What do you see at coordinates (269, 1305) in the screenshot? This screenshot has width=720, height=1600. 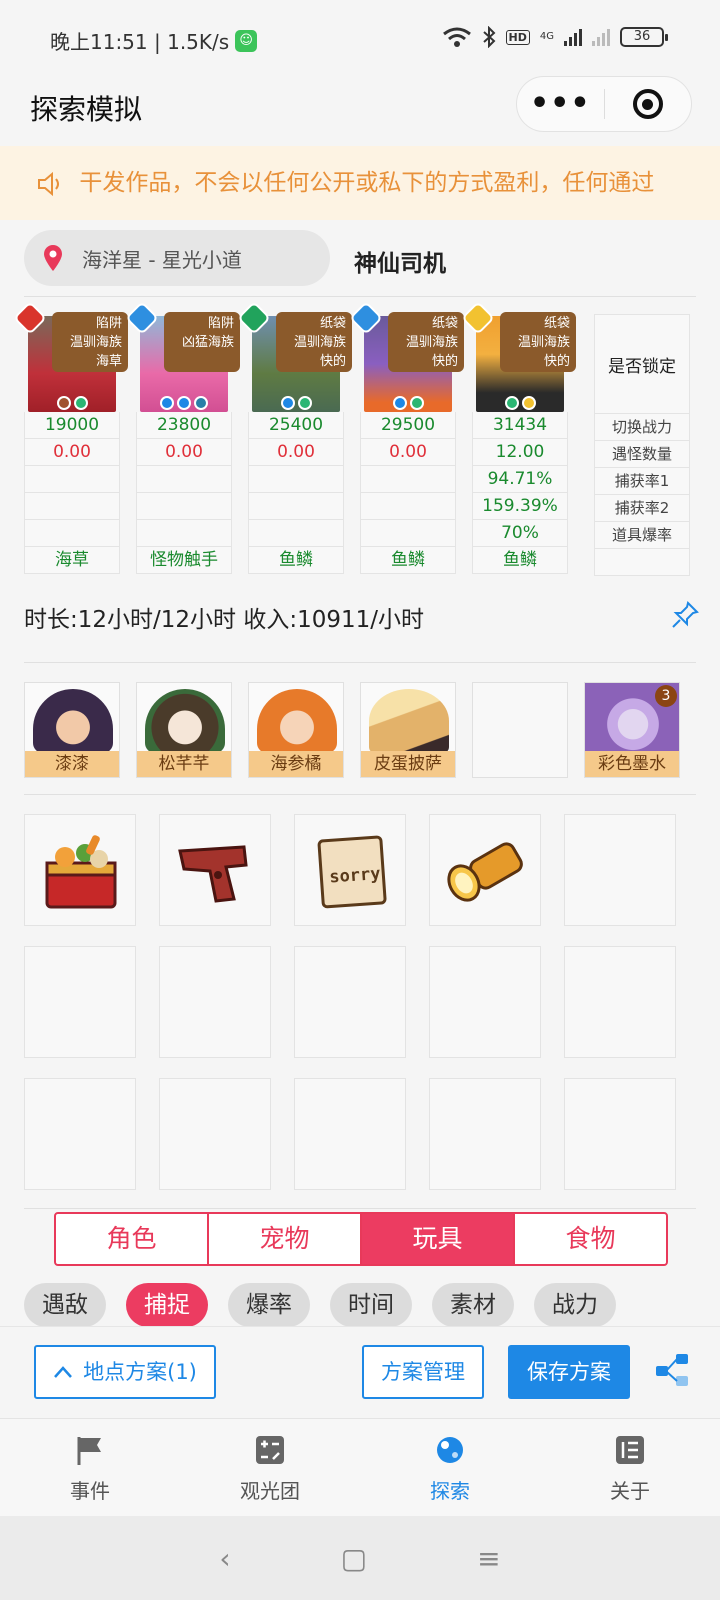 I see `chip-drop-rate: 爆率` at bounding box center [269, 1305].